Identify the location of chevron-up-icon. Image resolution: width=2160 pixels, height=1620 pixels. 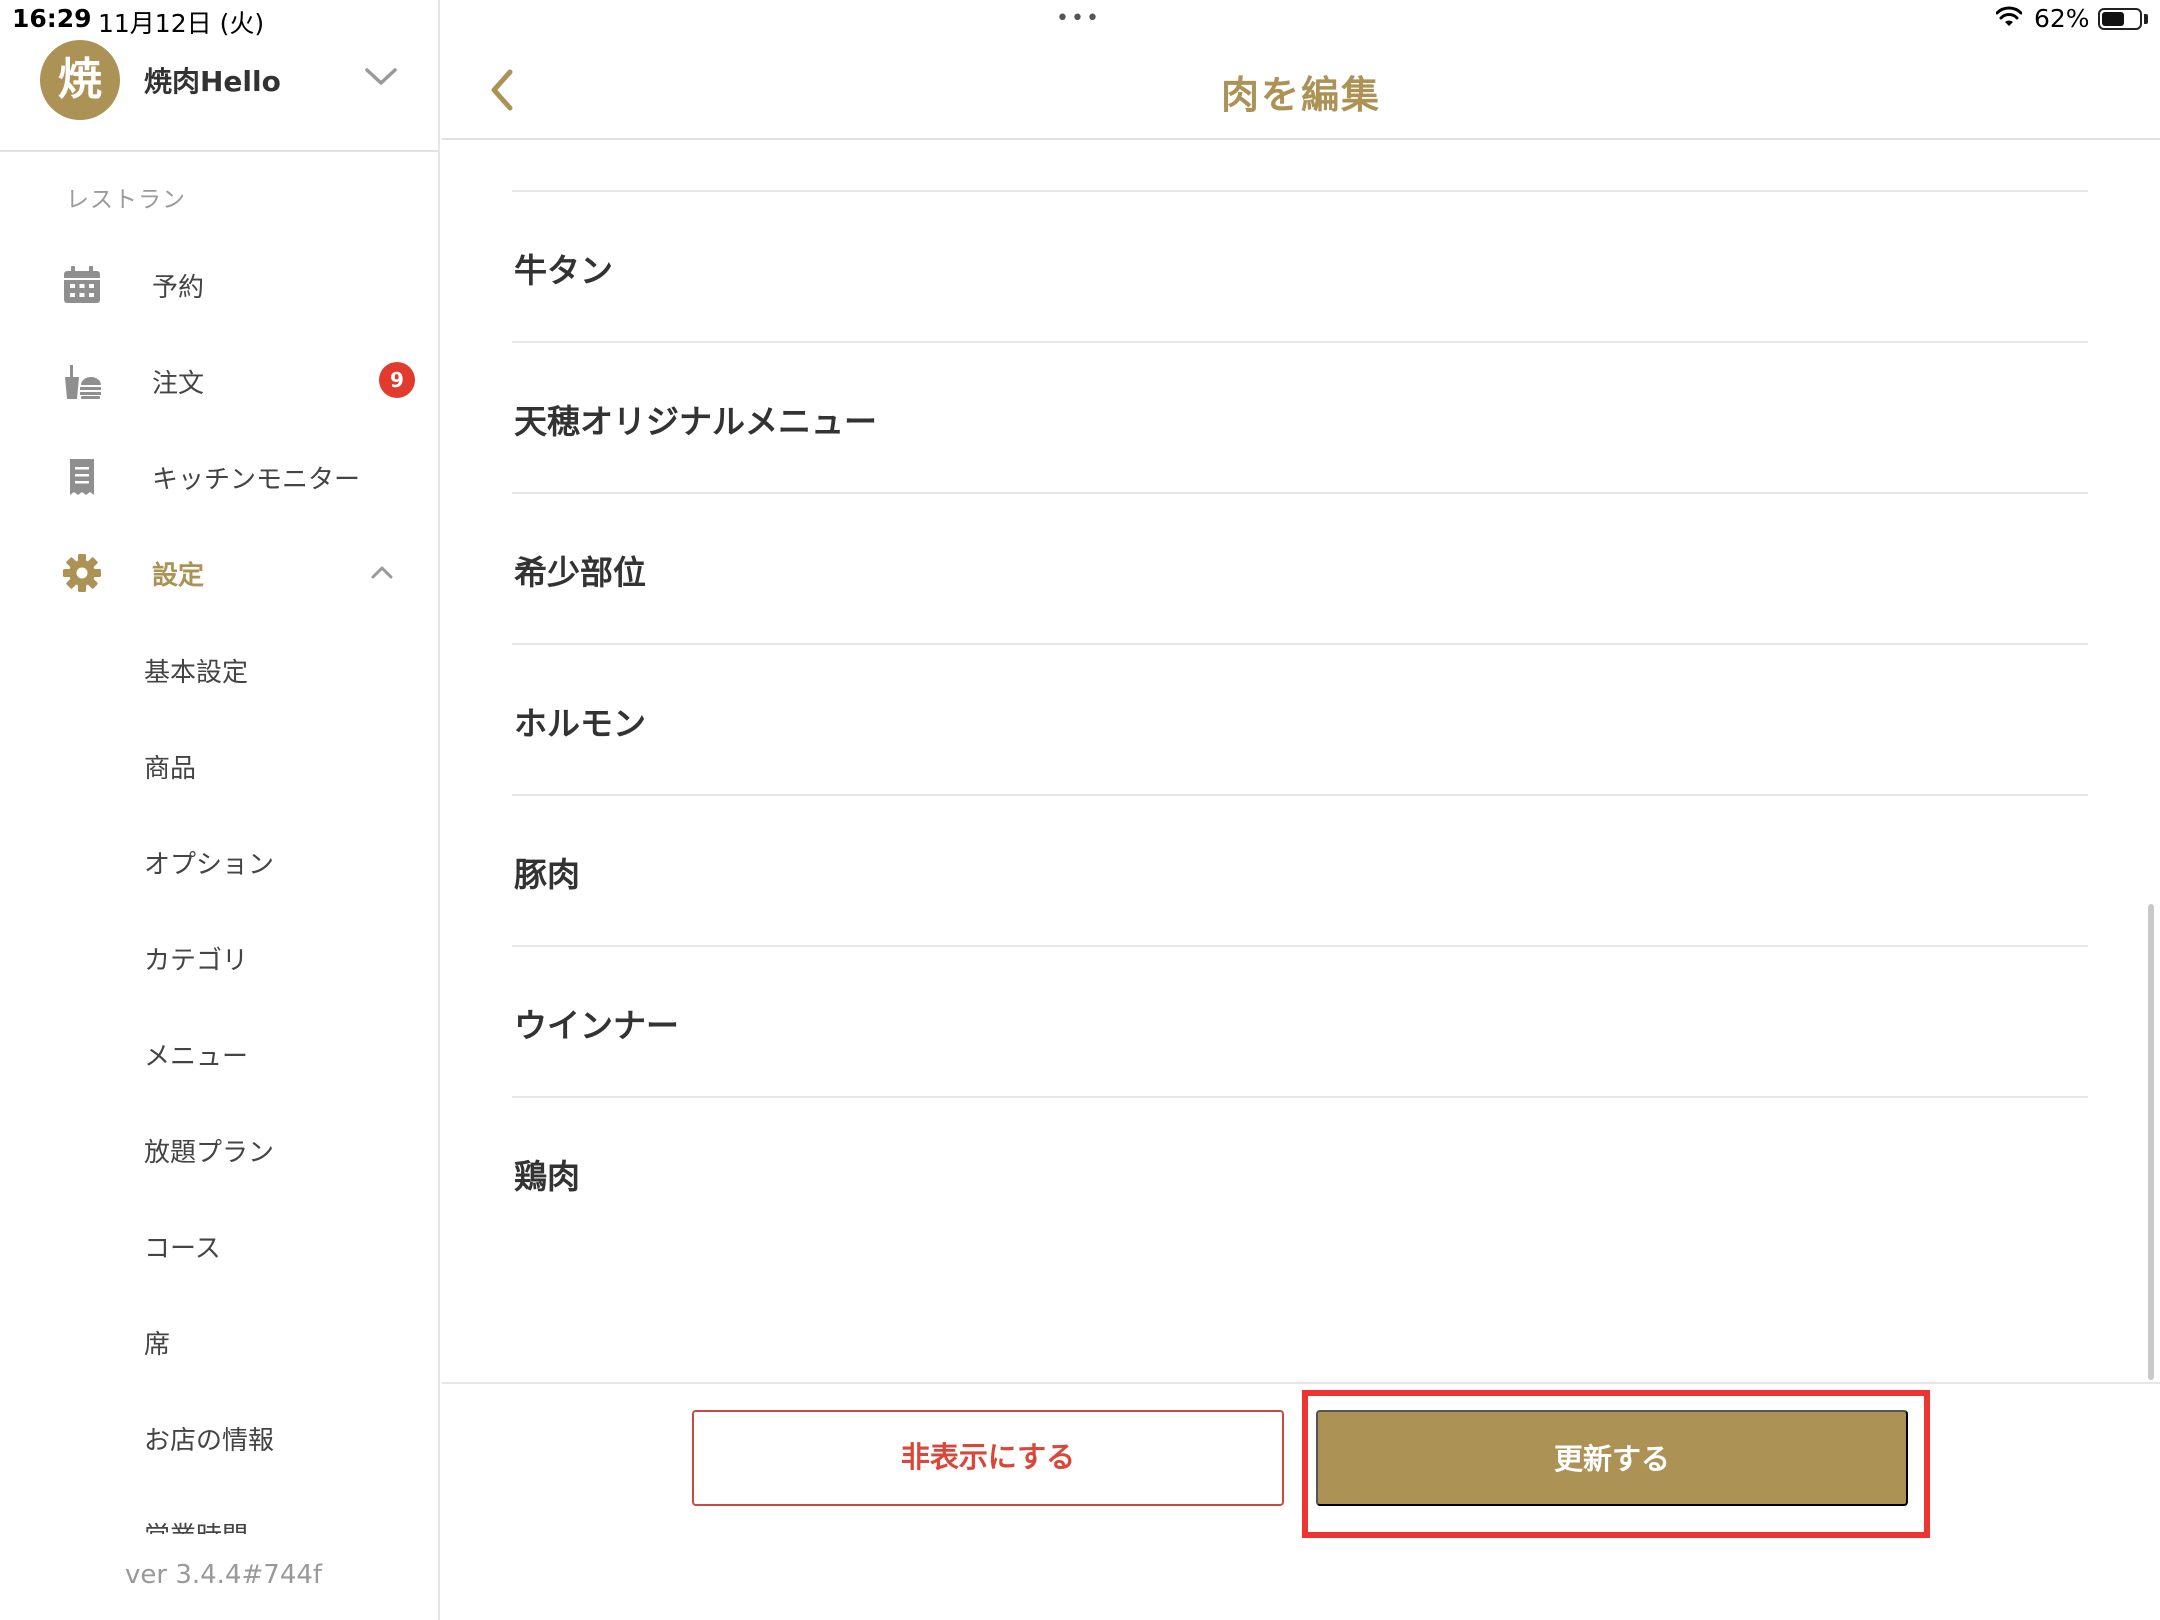
(382, 572).